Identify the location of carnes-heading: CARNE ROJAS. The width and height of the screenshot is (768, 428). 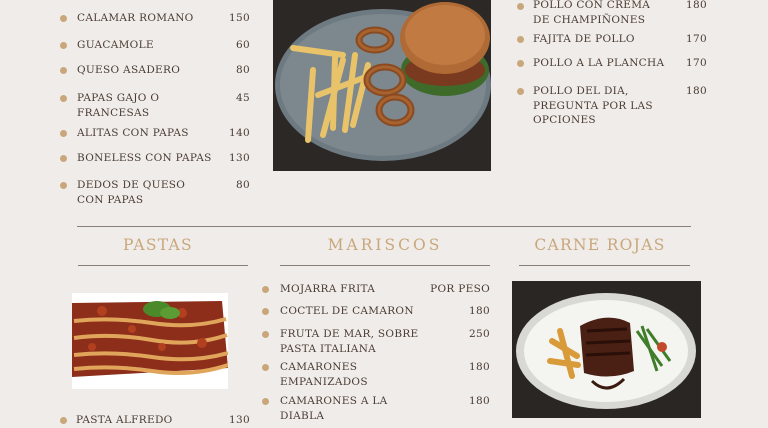
(600, 245).